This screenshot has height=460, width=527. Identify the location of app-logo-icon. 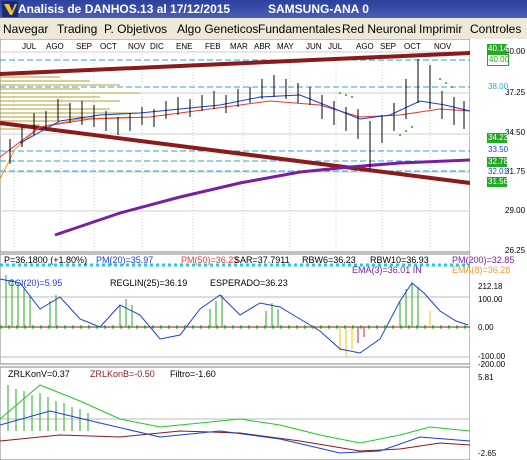
(10, 9).